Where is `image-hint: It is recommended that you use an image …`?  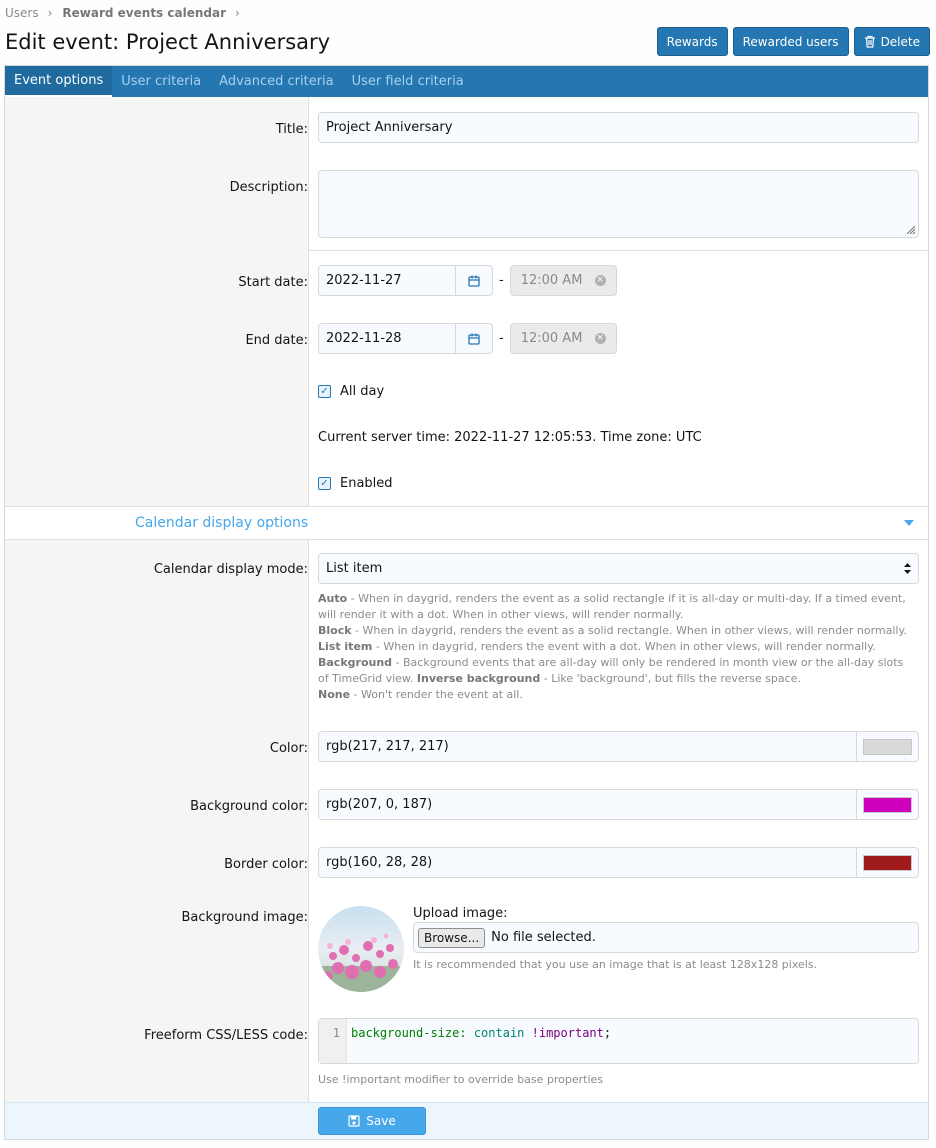
image-hint: It is recommended that you use an image … is located at coordinates (615, 964).